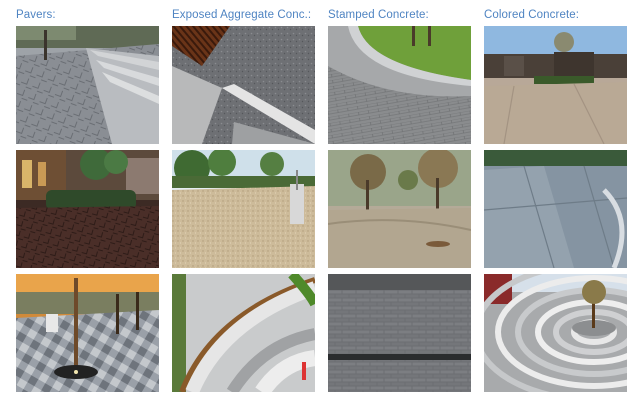 The image size is (630, 395). I want to click on column-header-exposed-aggregate: Exposed Aggregate Conc.:, so click(242, 15).